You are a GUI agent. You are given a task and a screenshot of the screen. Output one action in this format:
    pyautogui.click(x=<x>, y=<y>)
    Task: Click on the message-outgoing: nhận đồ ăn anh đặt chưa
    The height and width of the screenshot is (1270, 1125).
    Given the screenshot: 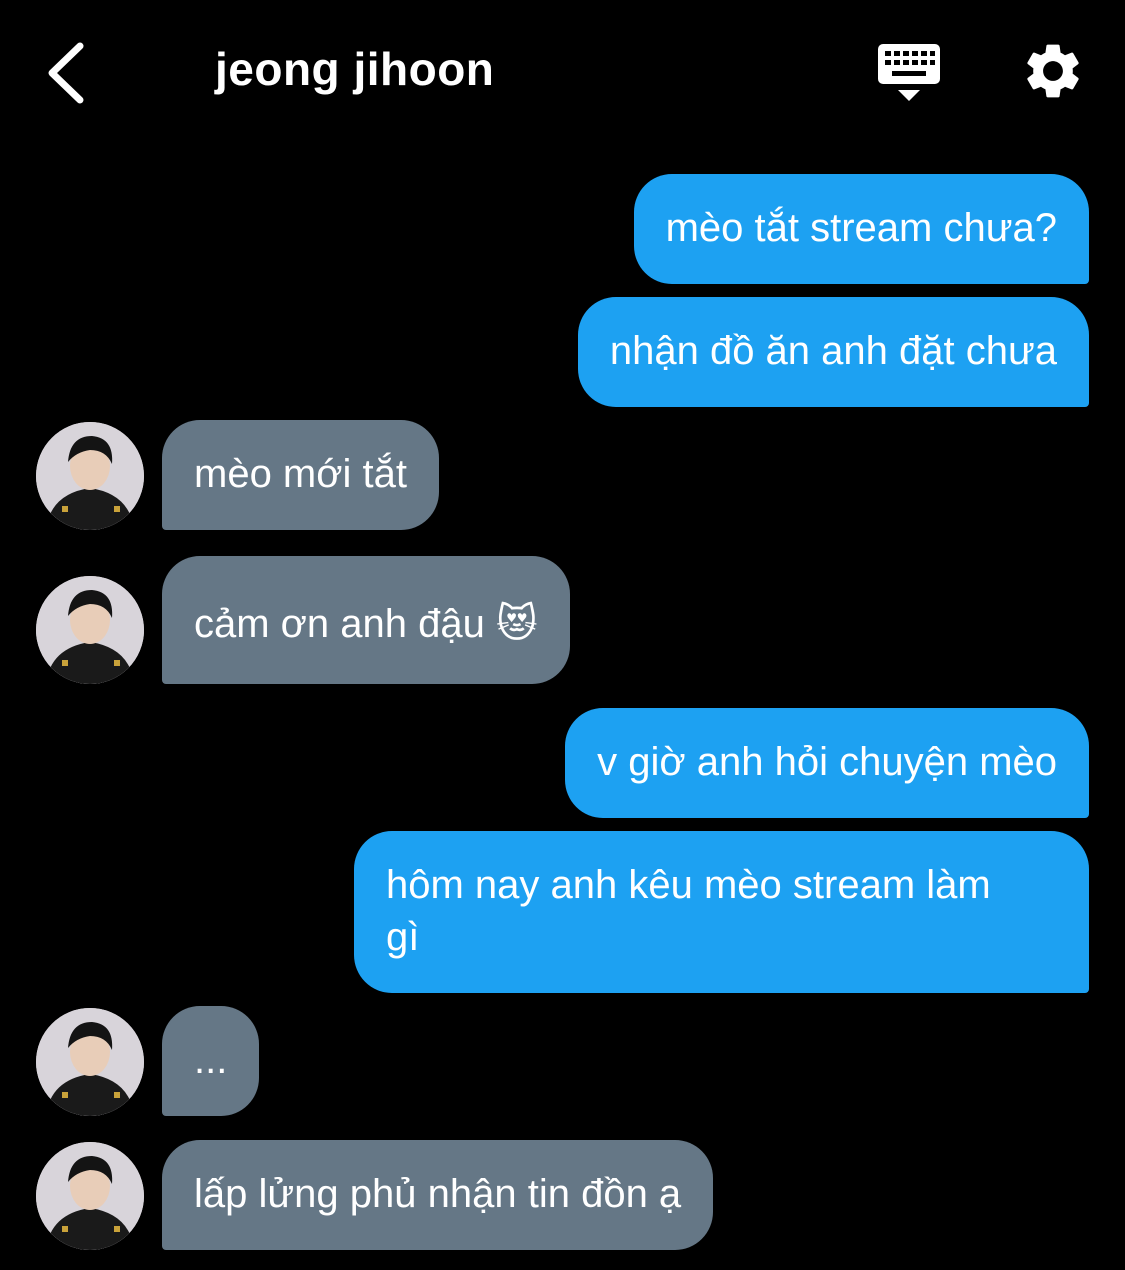 What is the action you would take?
    pyautogui.click(x=833, y=352)
    